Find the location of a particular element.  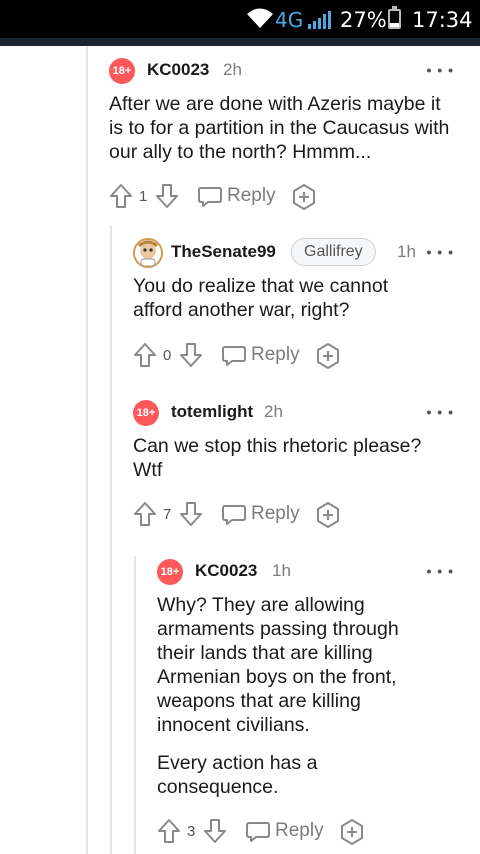

vote-count: 1 is located at coordinates (143, 196).